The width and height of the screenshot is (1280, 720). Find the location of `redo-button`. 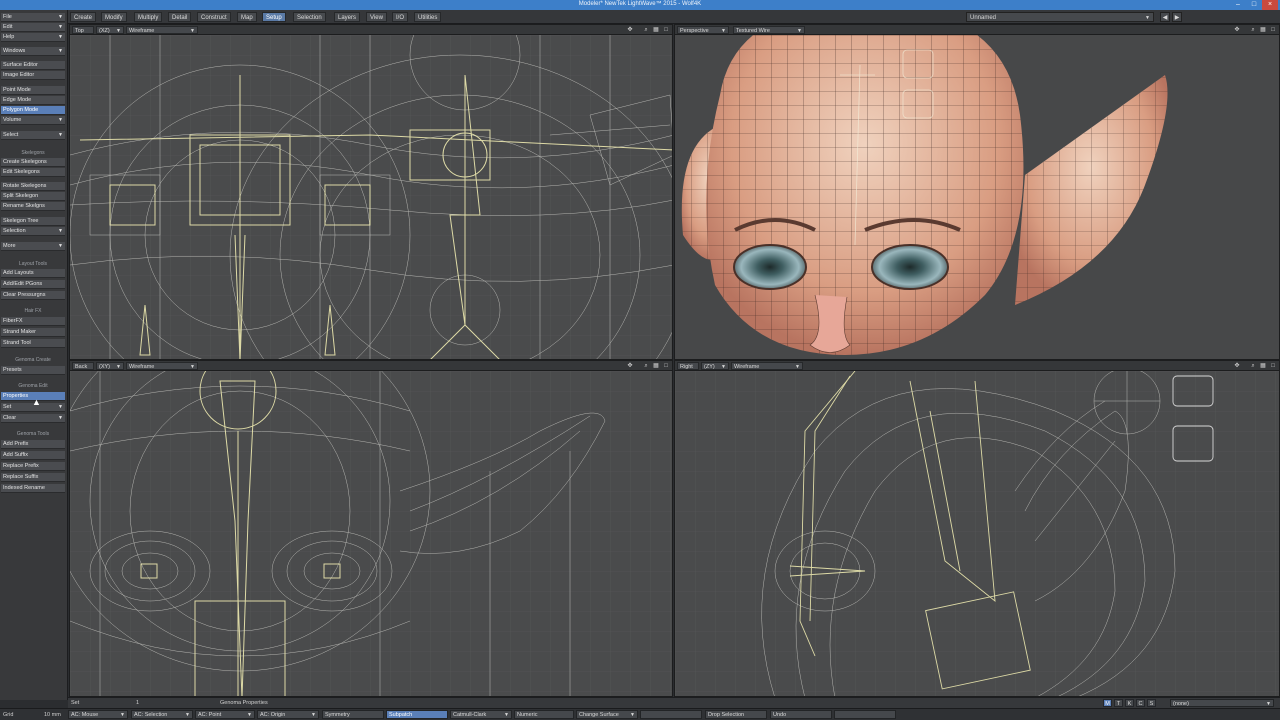

redo-button is located at coordinates (865, 714).